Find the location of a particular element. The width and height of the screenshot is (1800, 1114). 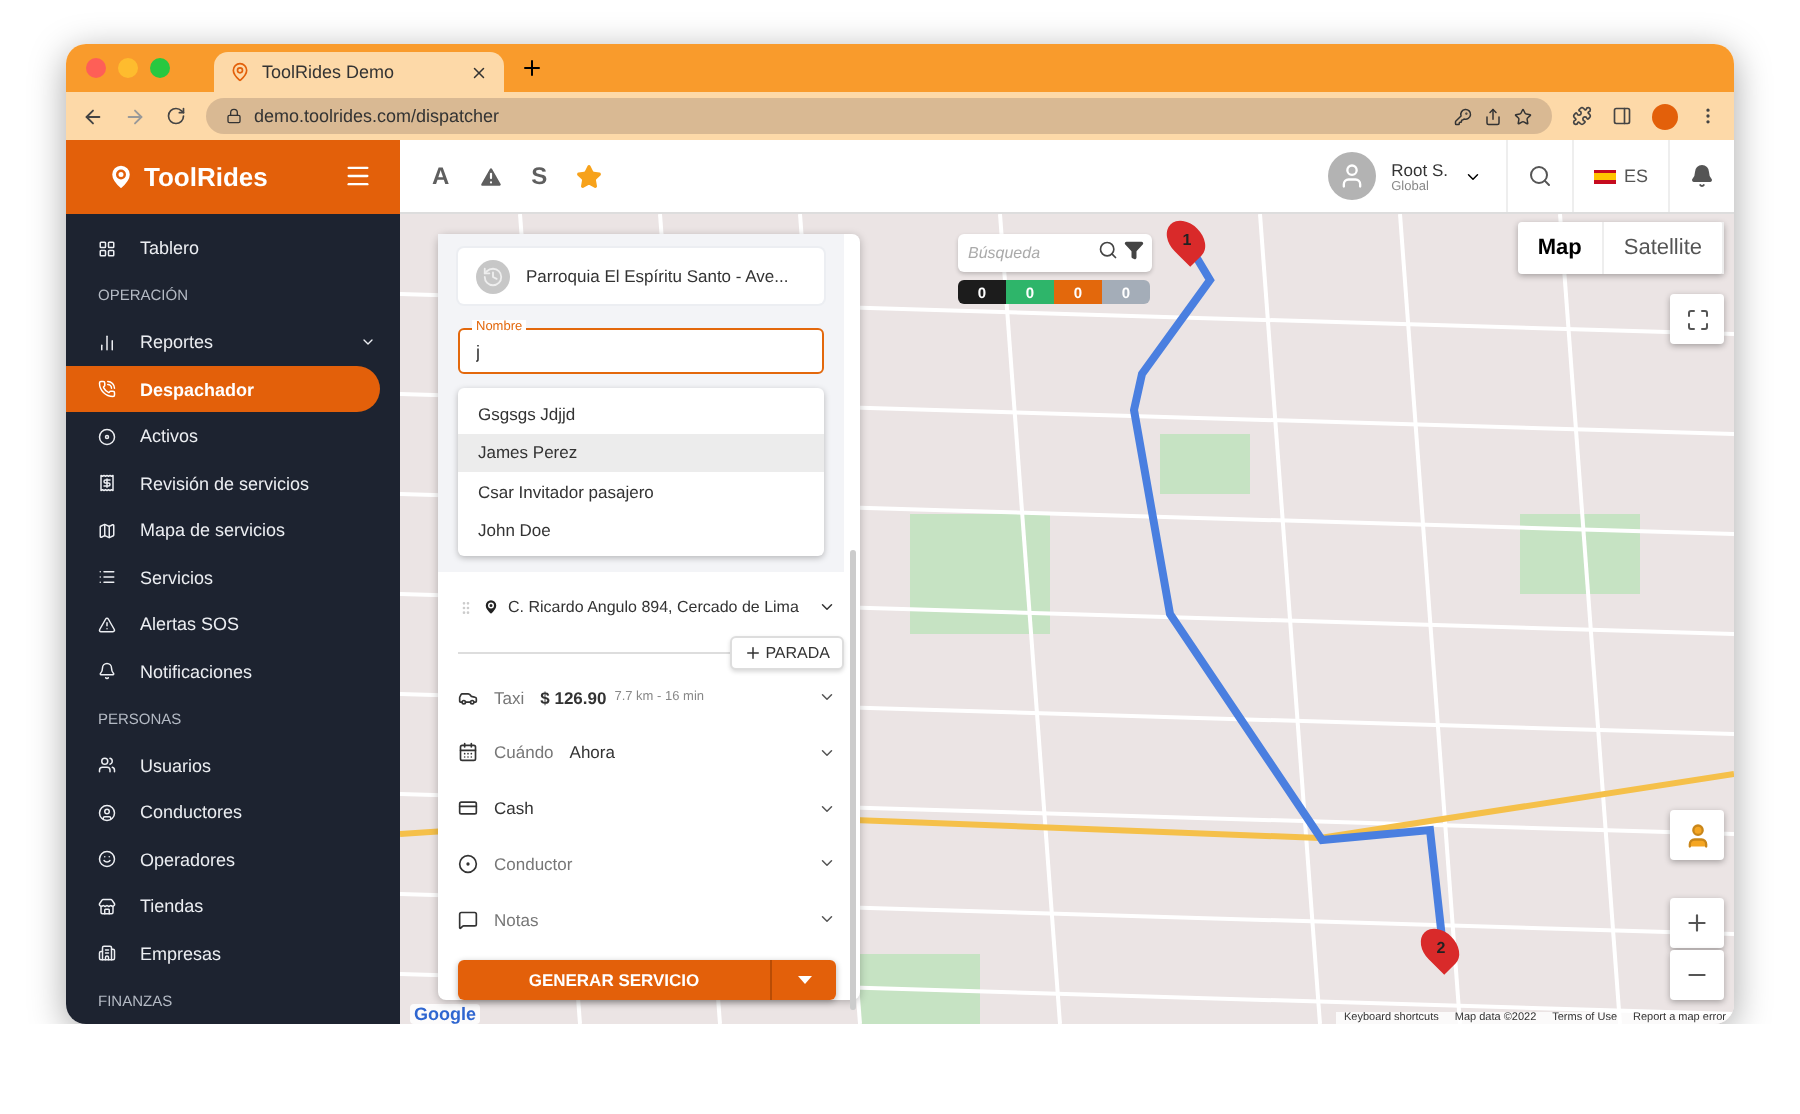

sidebar-item: Notificaciones is located at coordinates (233, 671).